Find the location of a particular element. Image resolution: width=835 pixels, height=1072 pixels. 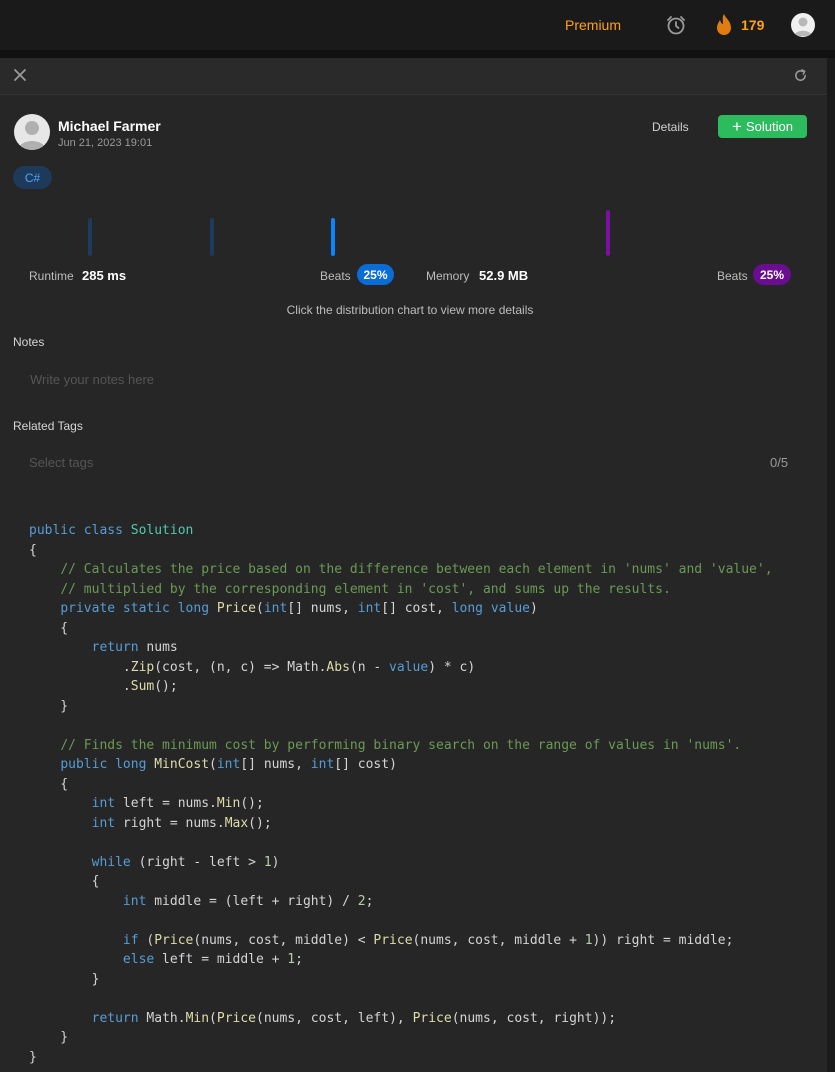

tags-select: Select tags is located at coordinates (61, 462).